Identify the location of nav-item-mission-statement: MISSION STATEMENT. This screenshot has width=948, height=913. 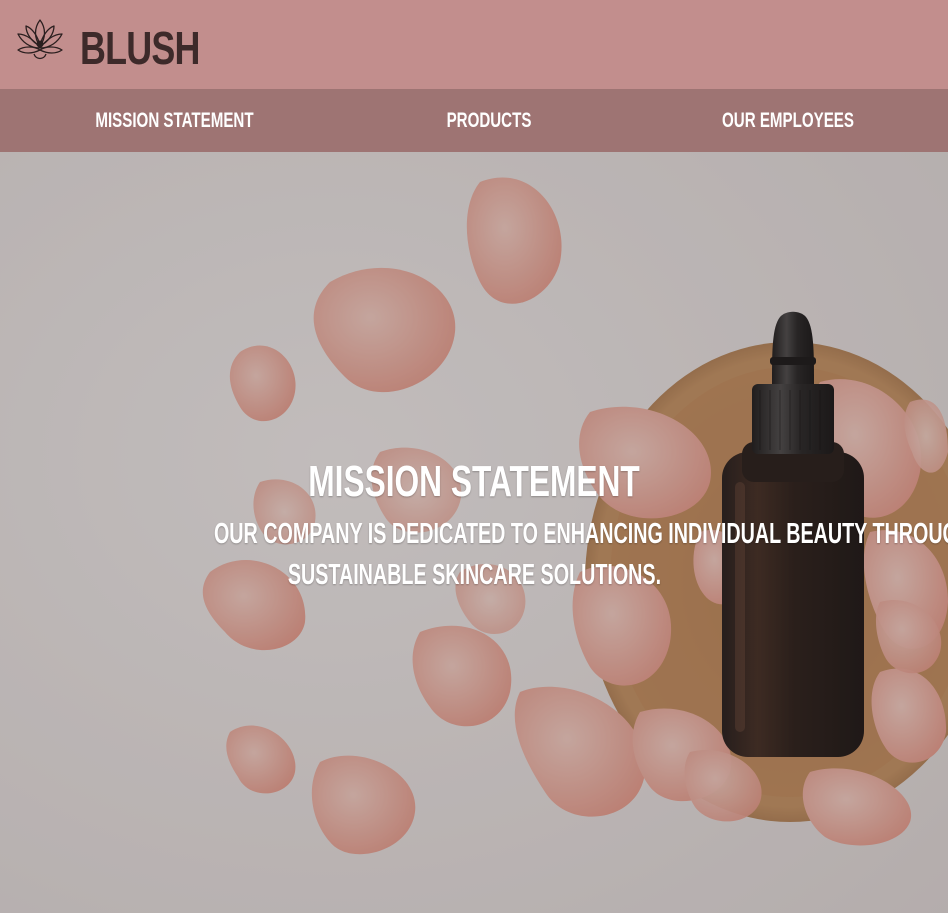
(174, 120).